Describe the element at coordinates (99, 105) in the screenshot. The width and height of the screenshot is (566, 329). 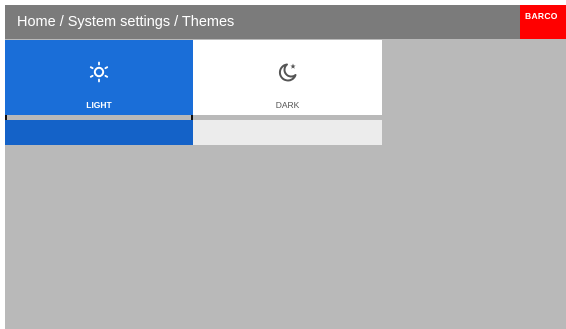
I see `tile-label-light: LIGHT` at that location.